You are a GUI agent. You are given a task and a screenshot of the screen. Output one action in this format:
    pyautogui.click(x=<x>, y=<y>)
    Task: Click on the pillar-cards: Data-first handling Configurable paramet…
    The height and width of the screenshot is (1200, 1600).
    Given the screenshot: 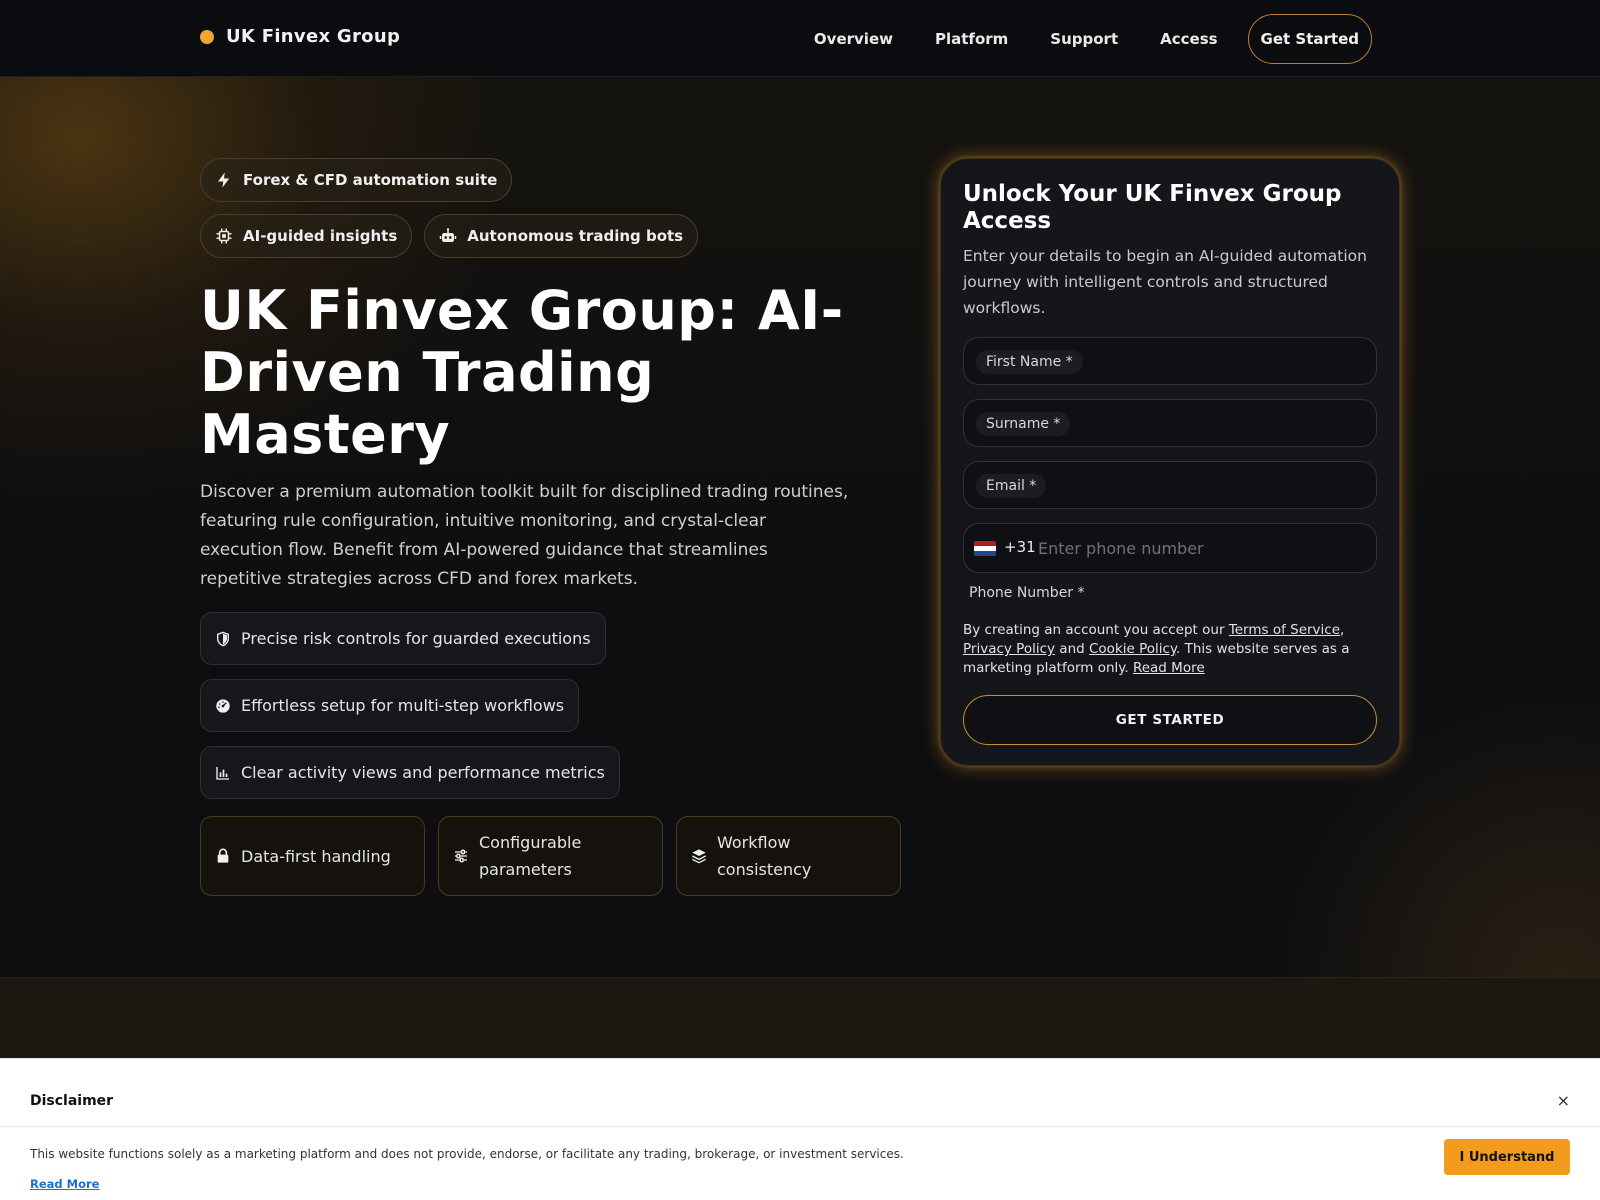 What is the action you would take?
    pyautogui.click(x=550, y=856)
    